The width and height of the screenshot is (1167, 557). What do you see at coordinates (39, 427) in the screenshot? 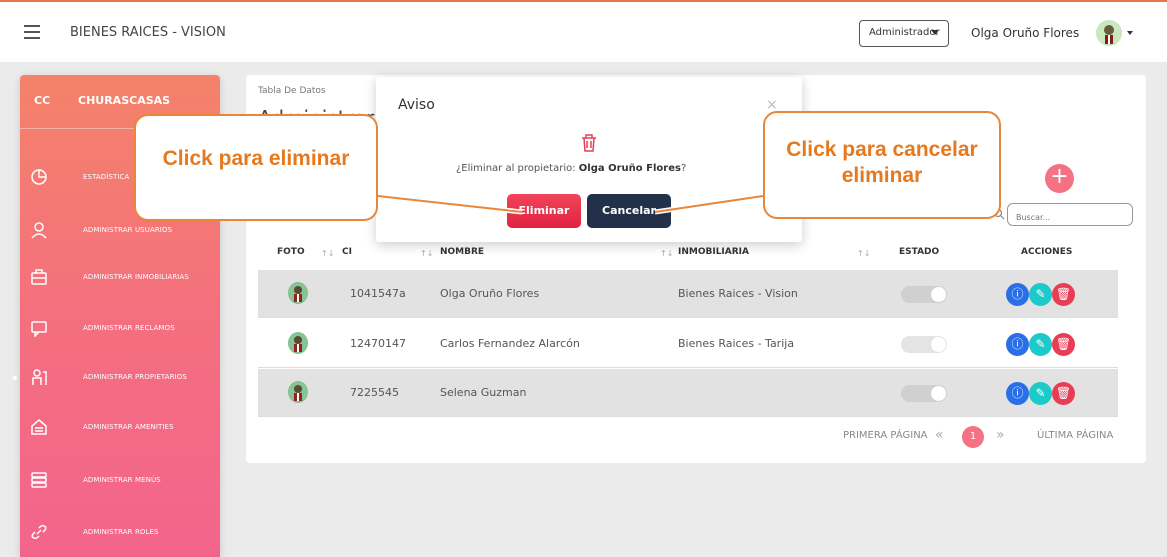
I see `garage-icon` at bounding box center [39, 427].